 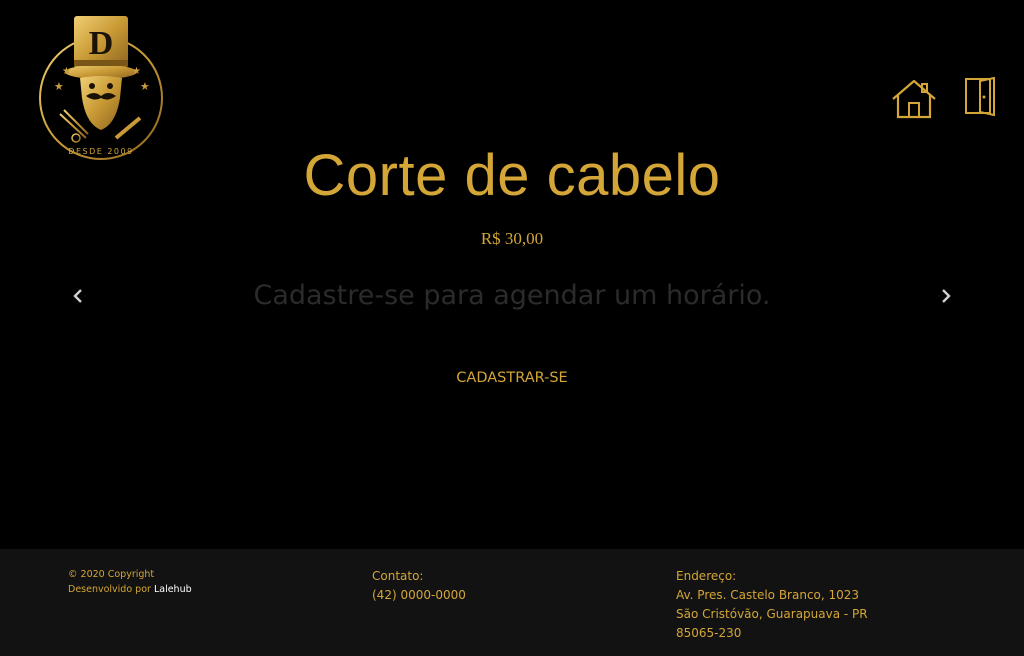 What do you see at coordinates (419, 586) in the screenshot?
I see `footer-contact: Contato: (42) 0000-0000` at bounding box center [419, 586].